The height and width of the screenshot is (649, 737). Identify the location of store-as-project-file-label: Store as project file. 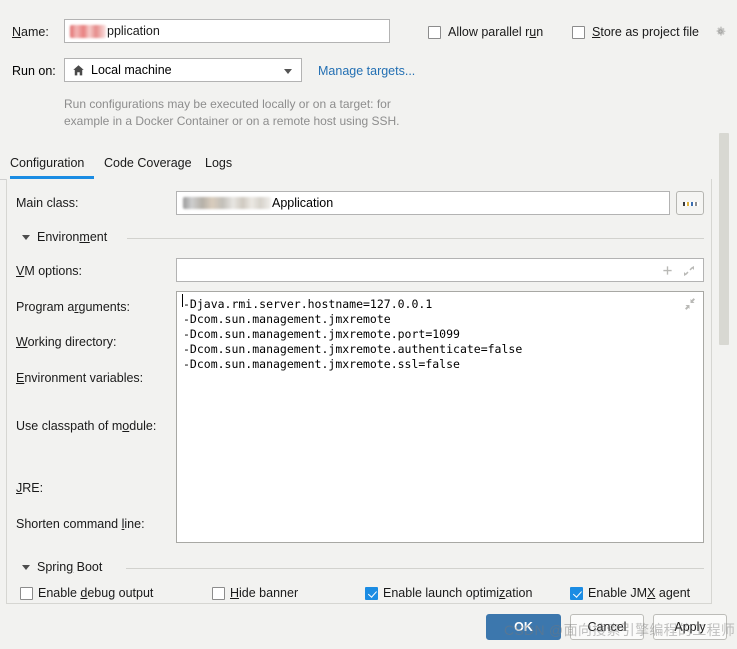
(646, 32).